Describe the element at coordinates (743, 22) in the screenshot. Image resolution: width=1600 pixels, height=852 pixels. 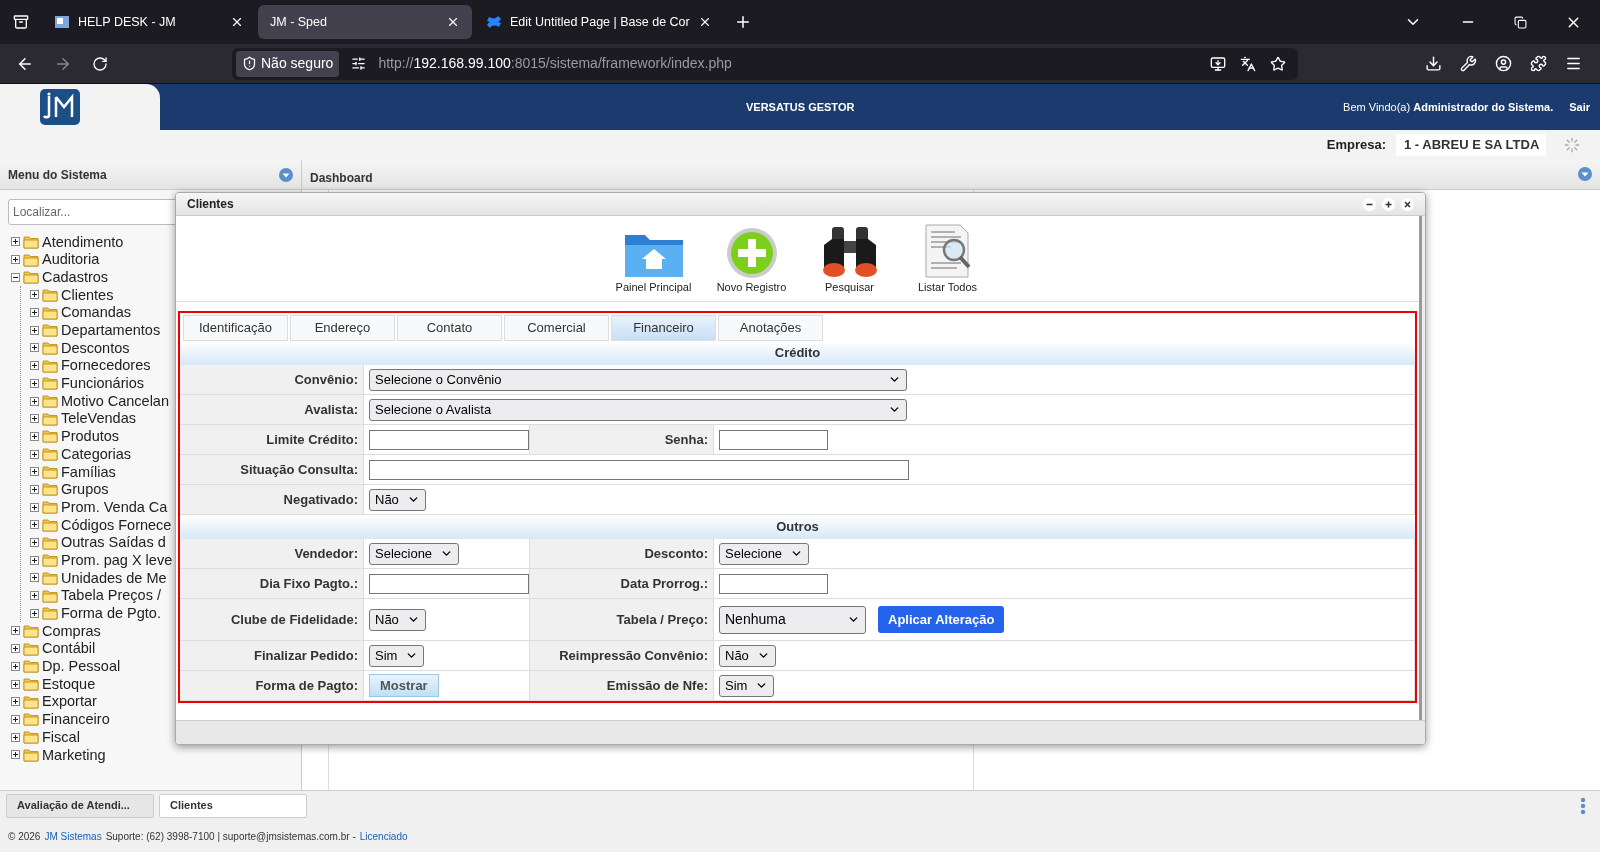
I see `new-tab-icon` at that location.